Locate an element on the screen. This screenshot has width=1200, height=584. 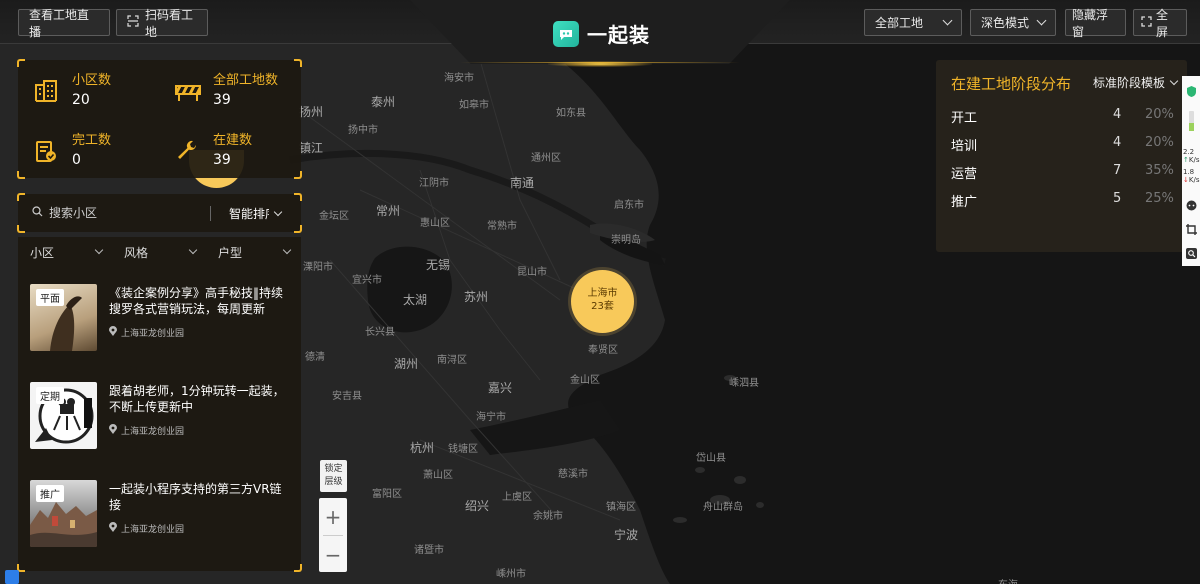
shield-icon is located at coordinates (1191, 91).